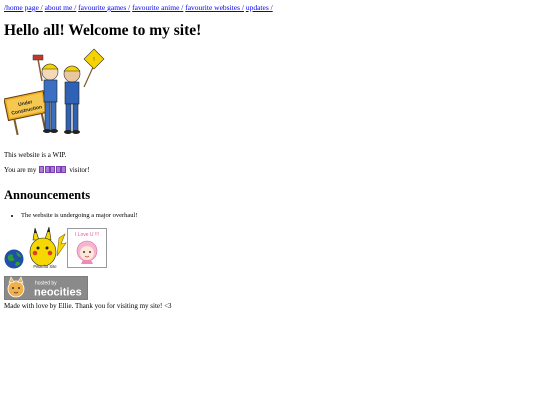 The image size is (540, 405). What do you see at coordinates (270, 248) in the screenshot?
I see `badge-row: Pikachu Site I Love U !!!` at bounding box center [270, 248].